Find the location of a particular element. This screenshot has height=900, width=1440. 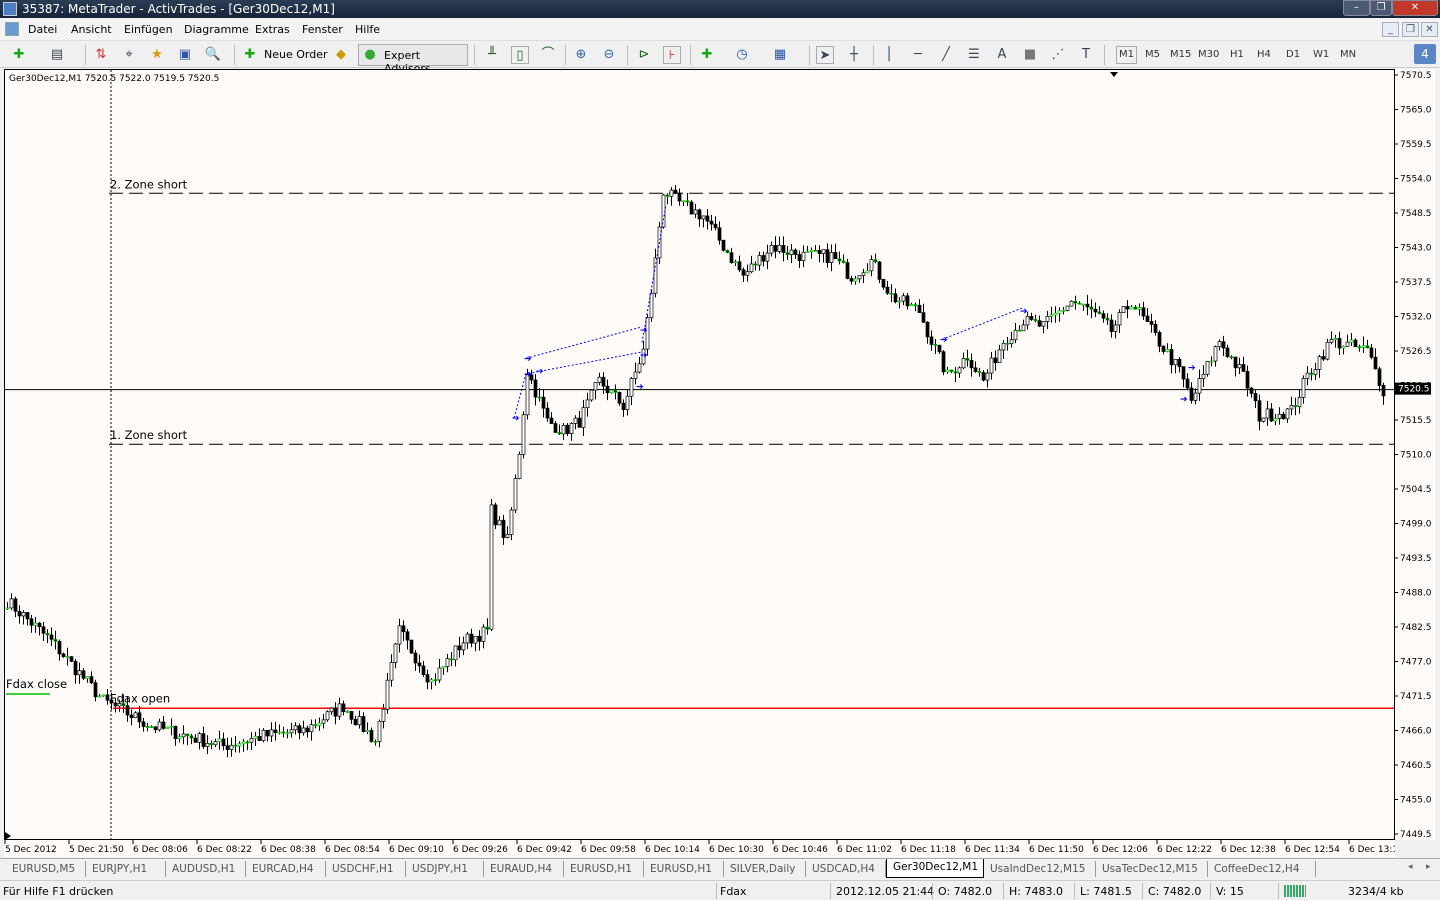

chart-tab: Ger30Dec12,M1 is located at coordinates (935, 868).